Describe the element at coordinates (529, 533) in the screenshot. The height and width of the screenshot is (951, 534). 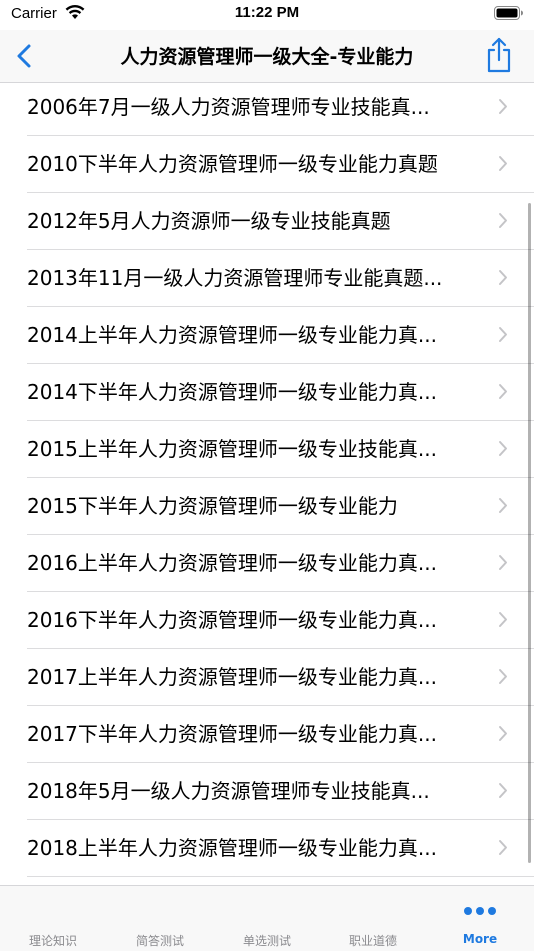
I see `scroll-indicator` at that location.